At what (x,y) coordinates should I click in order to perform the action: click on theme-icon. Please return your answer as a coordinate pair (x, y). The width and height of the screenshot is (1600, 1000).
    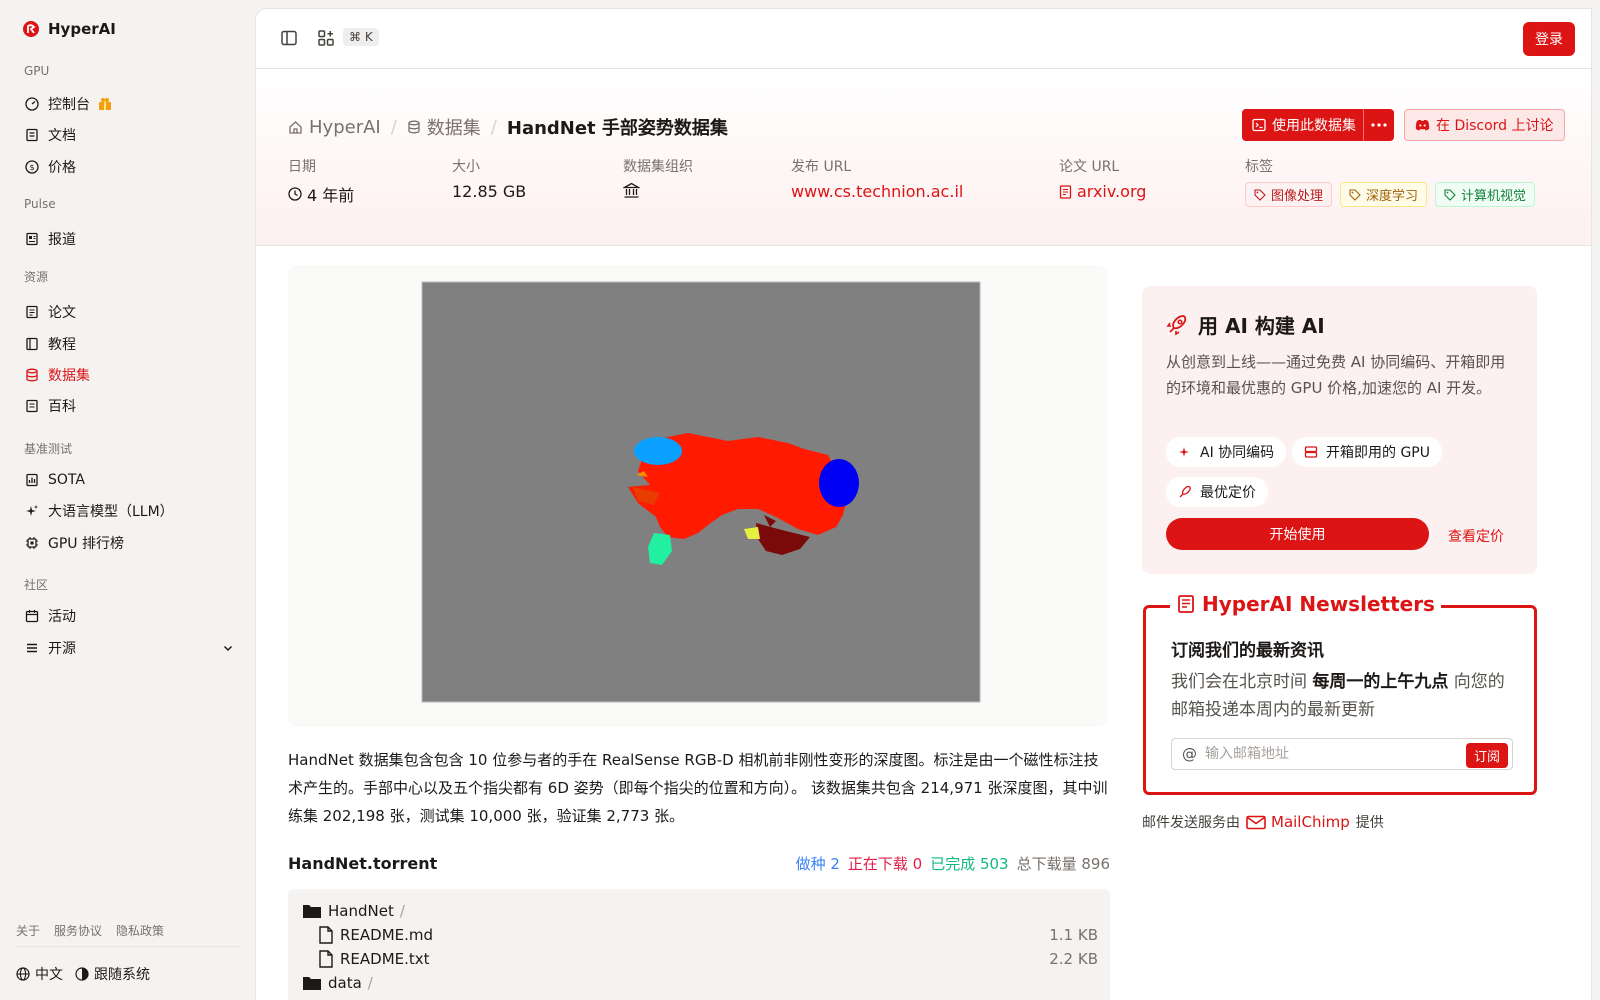
    Looking at the image, I should click on (82, 974).